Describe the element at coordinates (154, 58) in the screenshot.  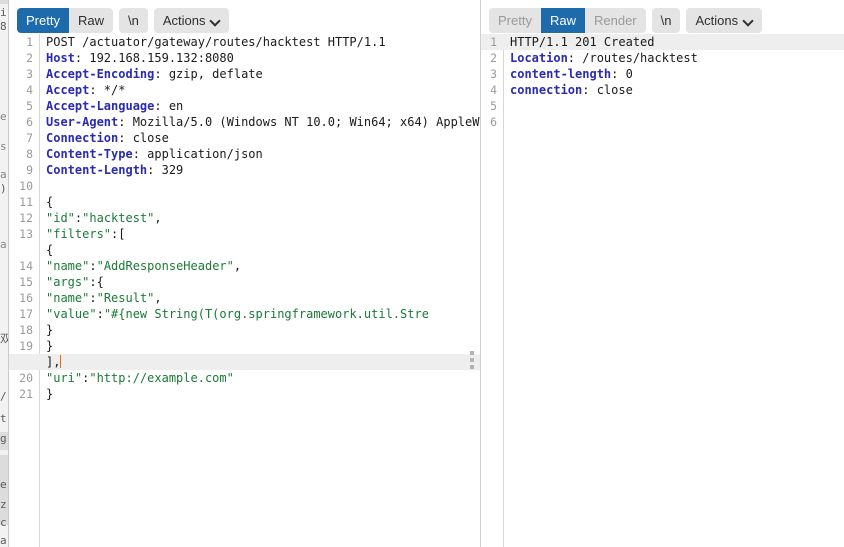
I see `code-token: : 192.168.159.132:8080` at that location.